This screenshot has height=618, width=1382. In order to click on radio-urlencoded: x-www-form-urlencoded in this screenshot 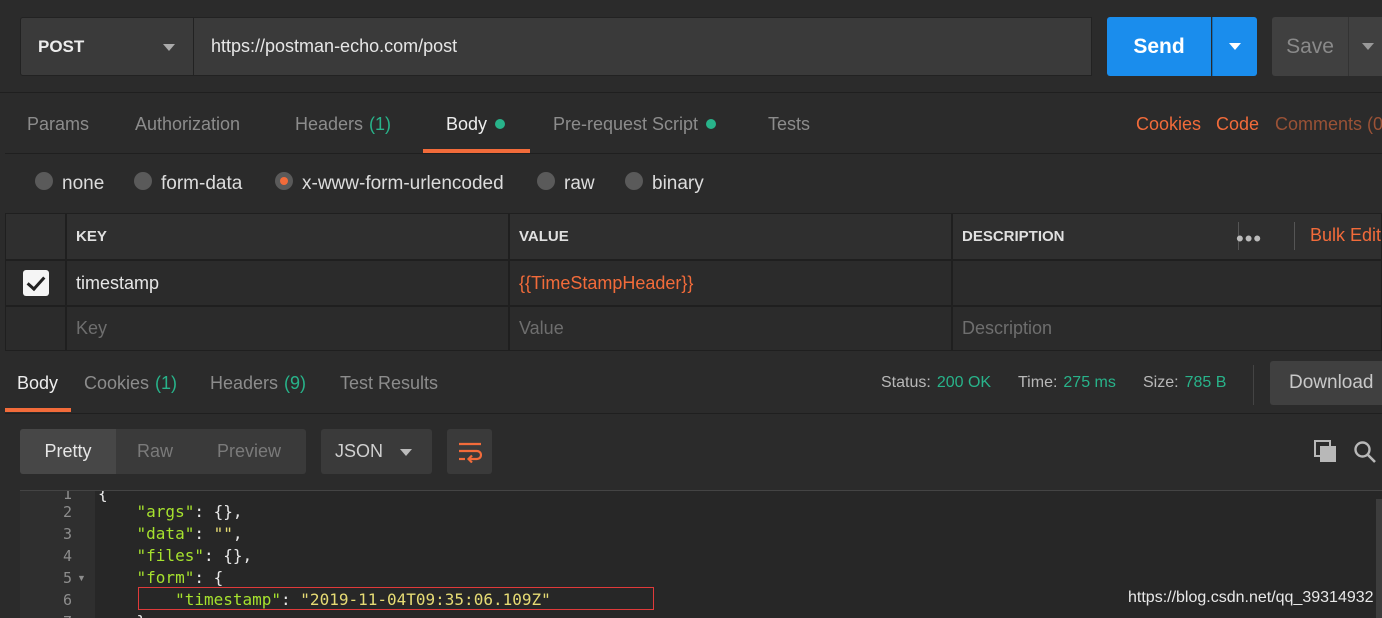, I will do `click(389, 184)`.